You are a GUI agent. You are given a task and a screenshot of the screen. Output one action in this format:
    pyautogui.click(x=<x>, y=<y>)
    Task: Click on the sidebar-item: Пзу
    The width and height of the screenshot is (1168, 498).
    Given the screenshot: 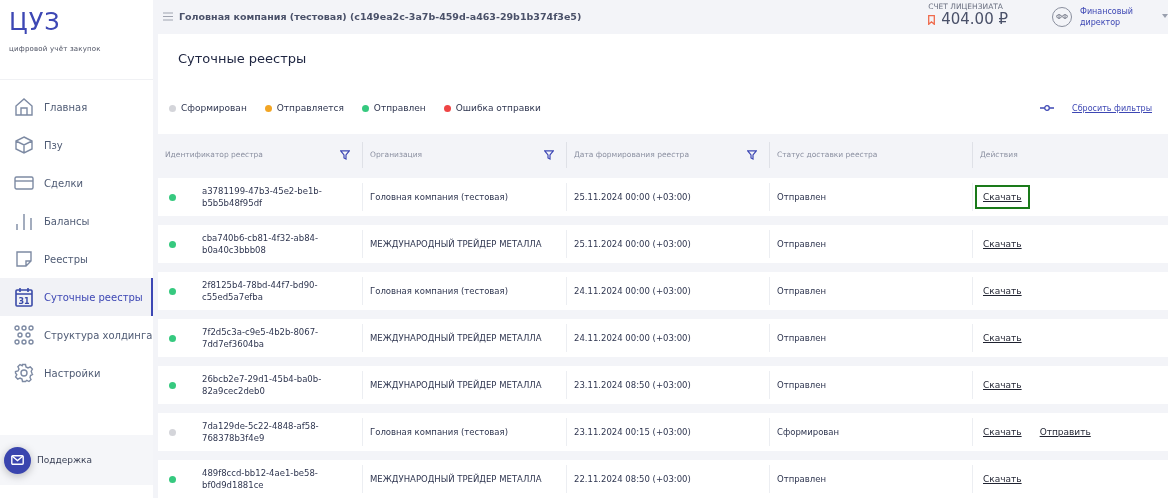 What is the action you would take?
    pyautogui.click(x=76, y=145)
    